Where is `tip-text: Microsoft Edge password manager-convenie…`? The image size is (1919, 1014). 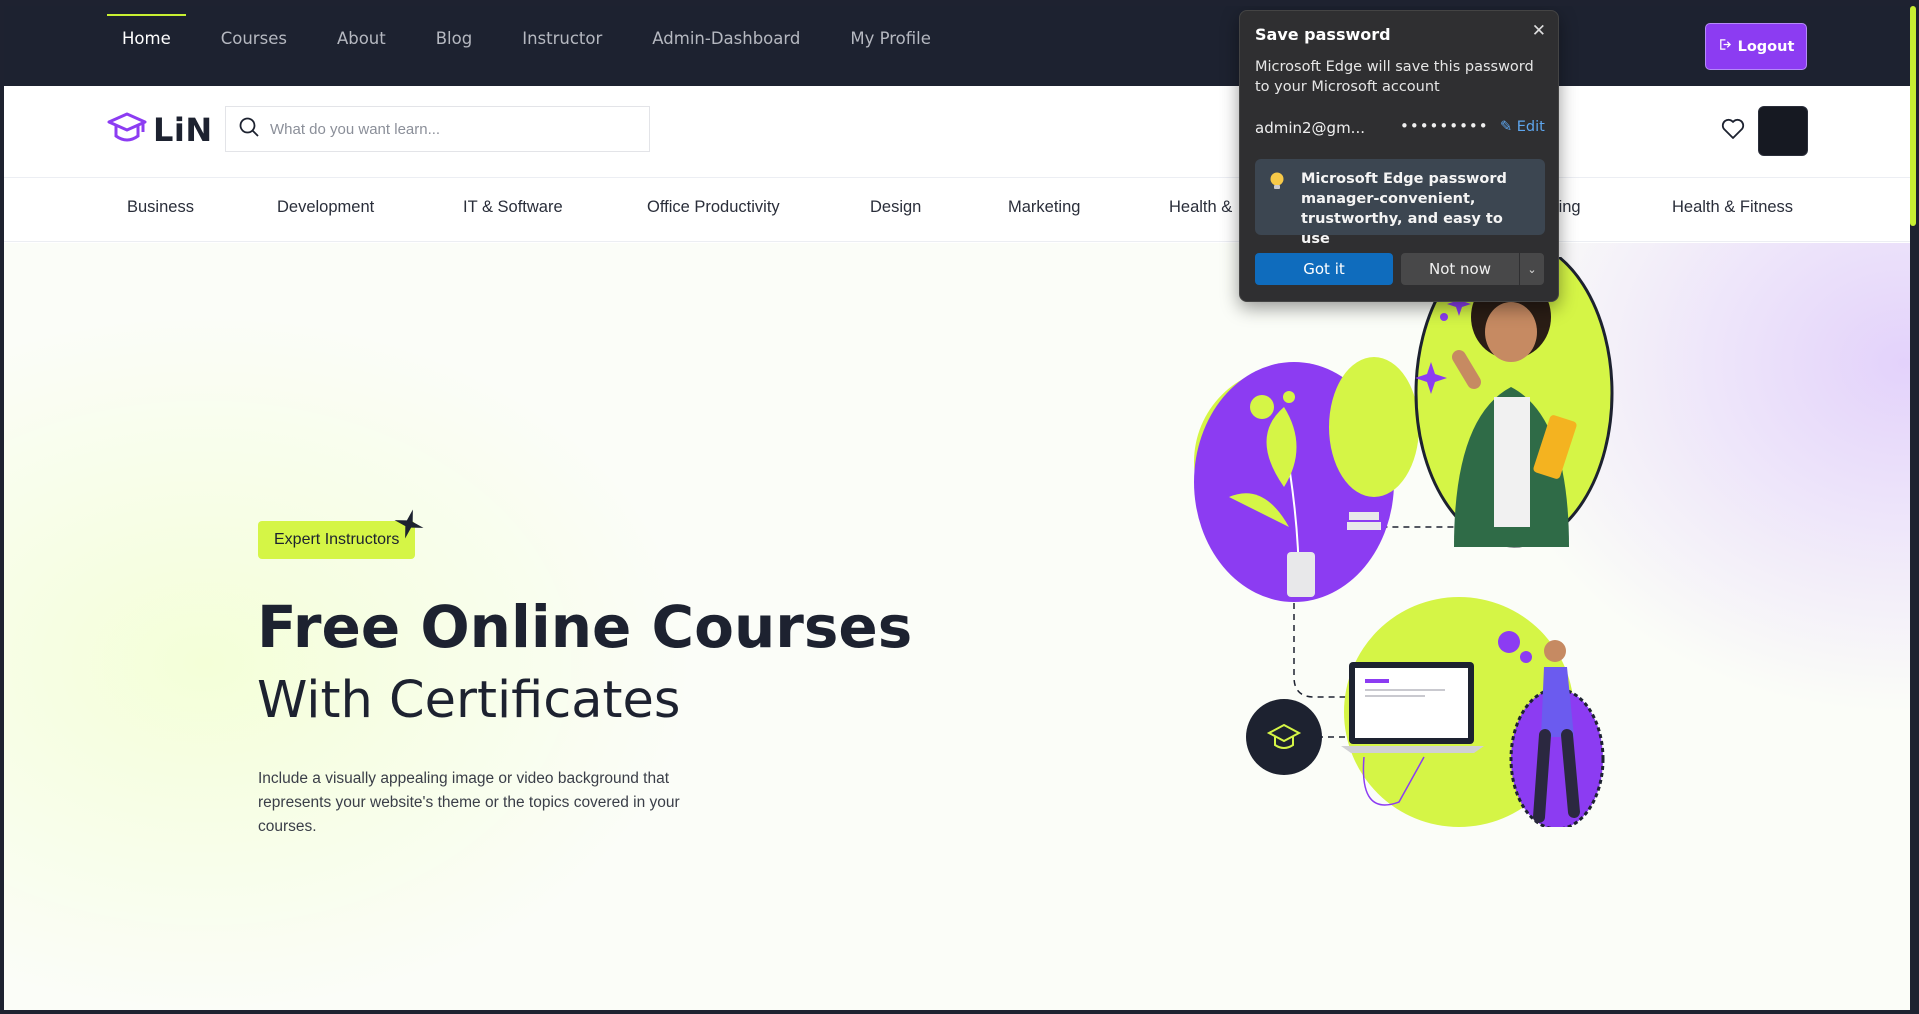 tip-text: Microsoft Edge password manager-convenie… is located at coordinates (1404, 209).